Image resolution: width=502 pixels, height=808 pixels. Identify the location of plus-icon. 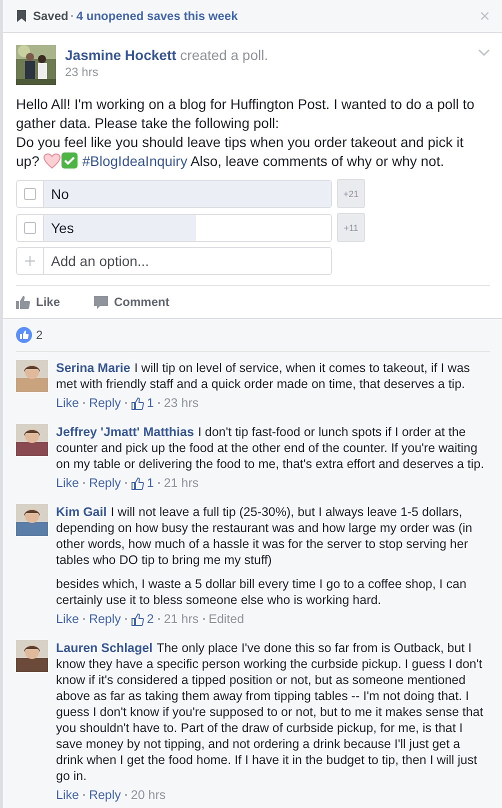
(30, 261).